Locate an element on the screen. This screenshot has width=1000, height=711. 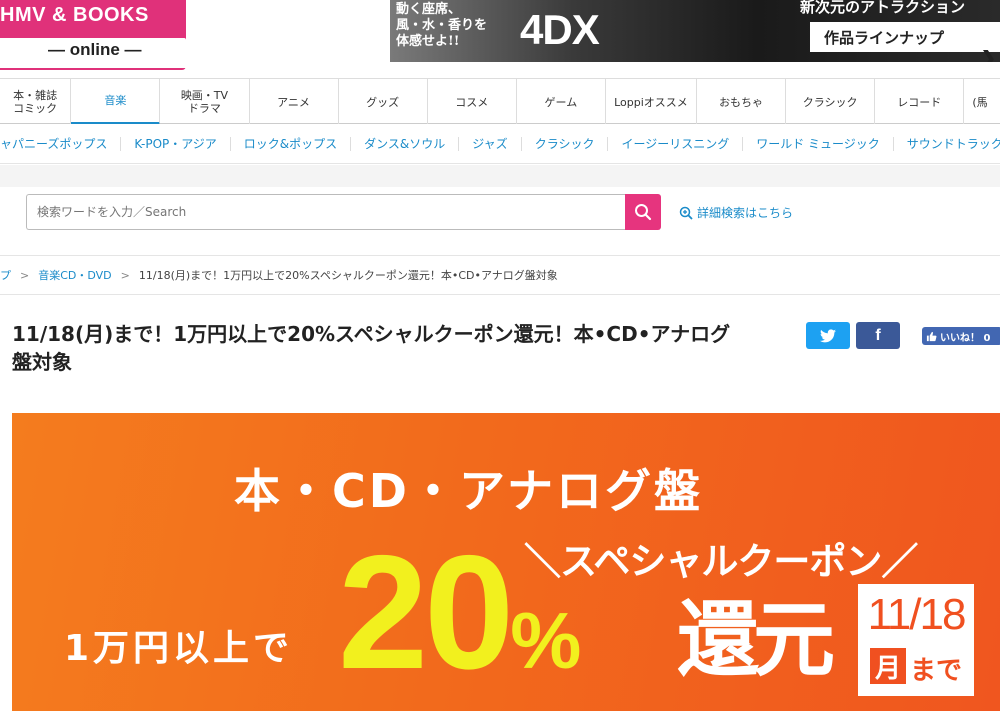
nav-label: 映画・TV ドラマ is located at coordinates (204, 102).